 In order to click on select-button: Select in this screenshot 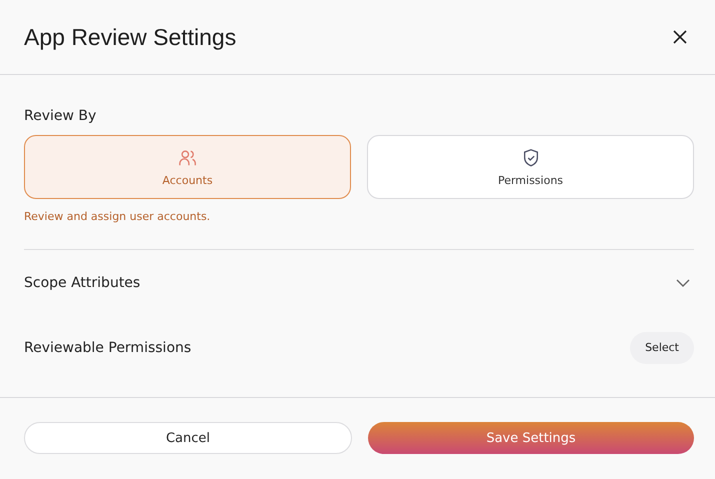, I will do `click(662, 348)`.